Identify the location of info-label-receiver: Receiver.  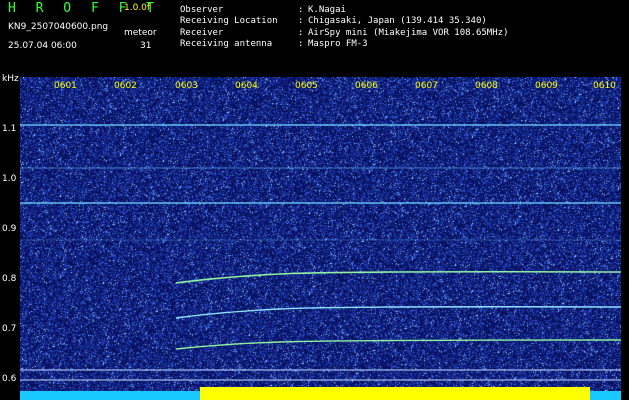
(202, 33).